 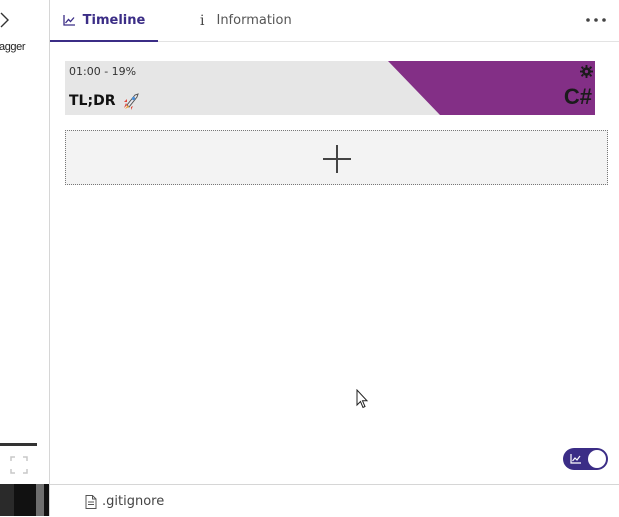 What do you see at coordinates (114, 20) in the screenshot?
I see `tab-timeline-label: Timeline` at bounding box center [114, 20].